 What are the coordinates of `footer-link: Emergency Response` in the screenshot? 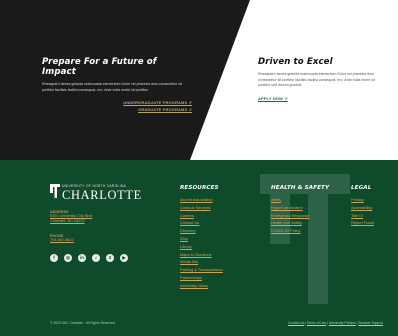 It's located at (300, 216).